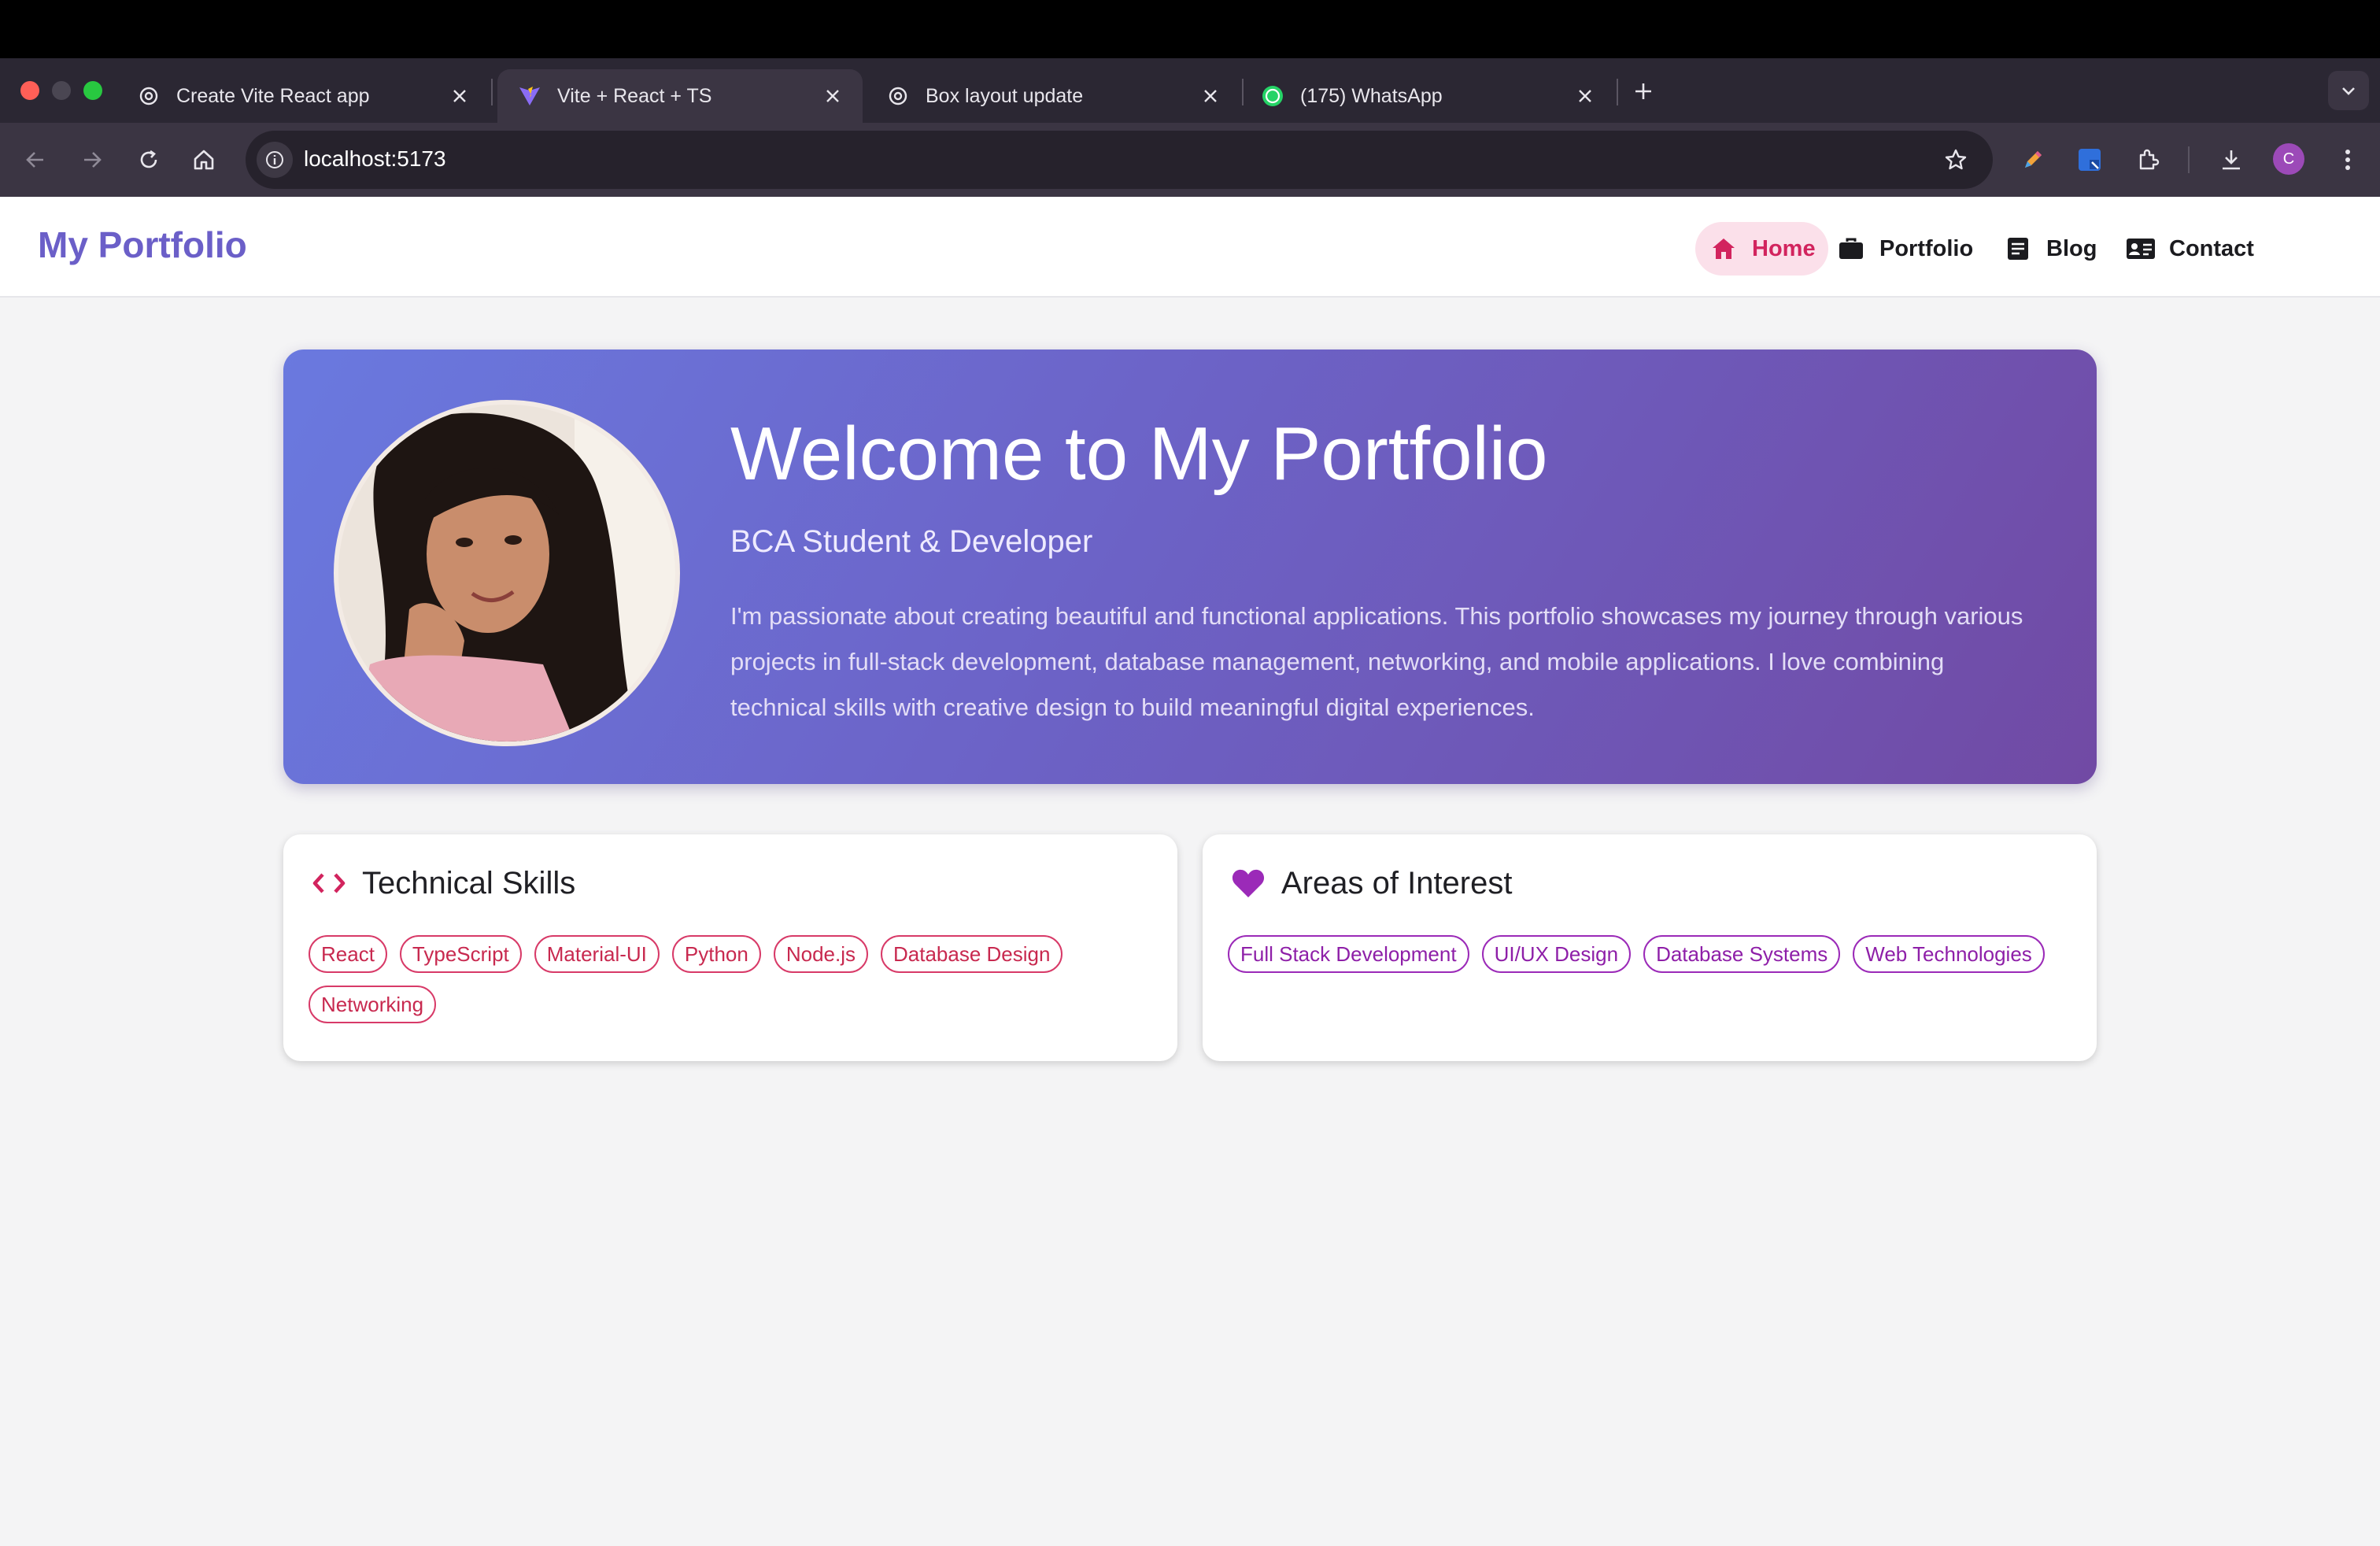  Describe the element at coordinates (2018, 248) in the screenshot. I see `article-icon` at that location.